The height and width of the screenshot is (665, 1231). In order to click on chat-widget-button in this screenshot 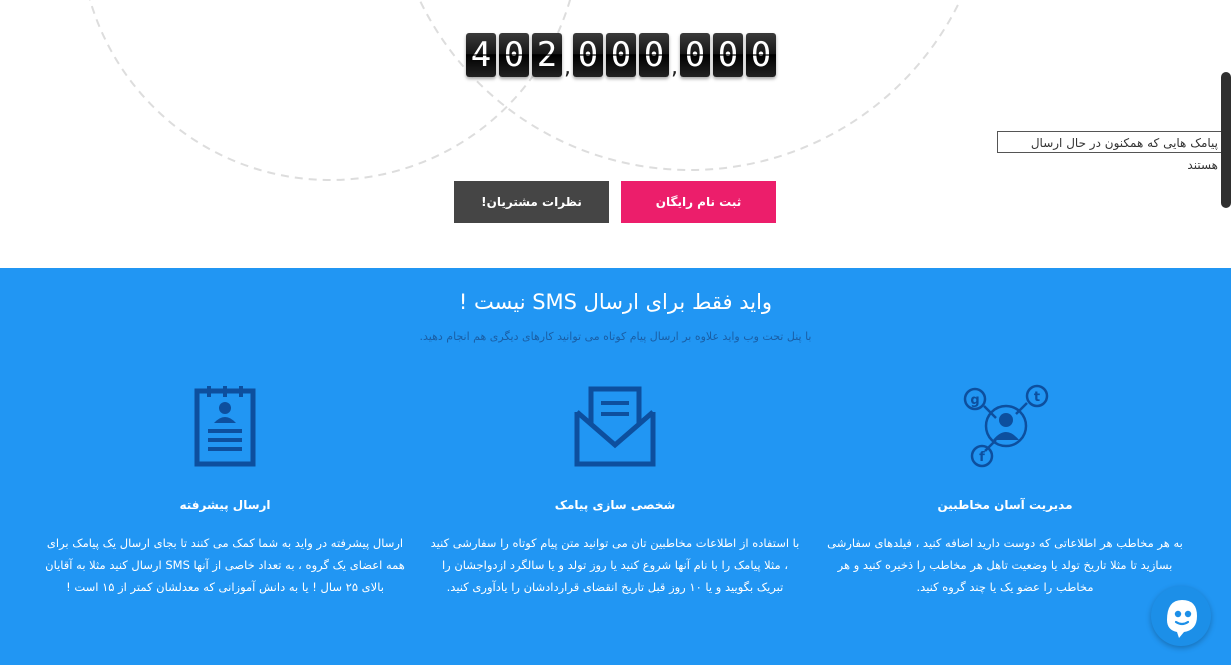, I will do `click(1181, 616)`.